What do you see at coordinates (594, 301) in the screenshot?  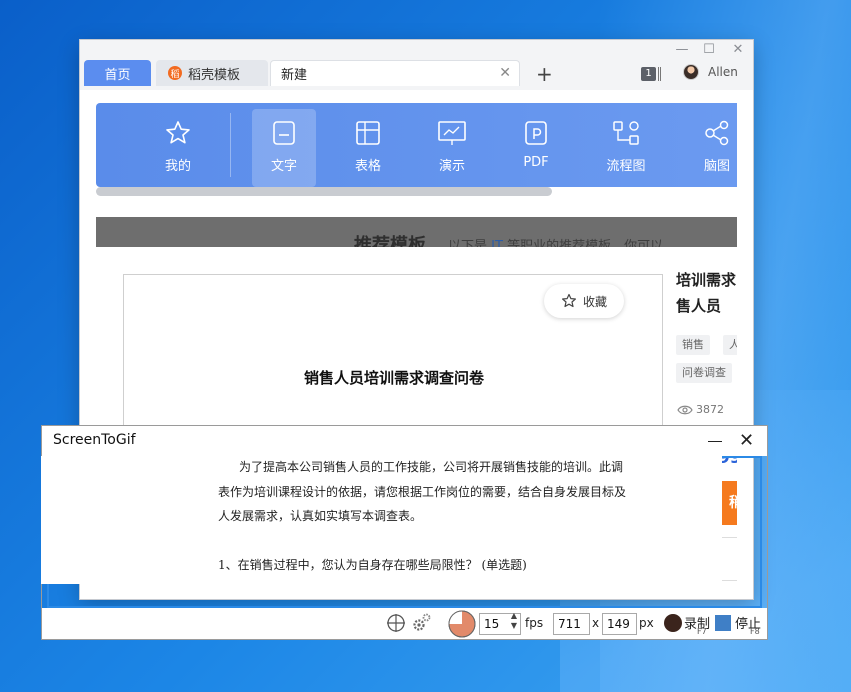 I see `favorite-label: 收藏` at bounding box center [594, 301].